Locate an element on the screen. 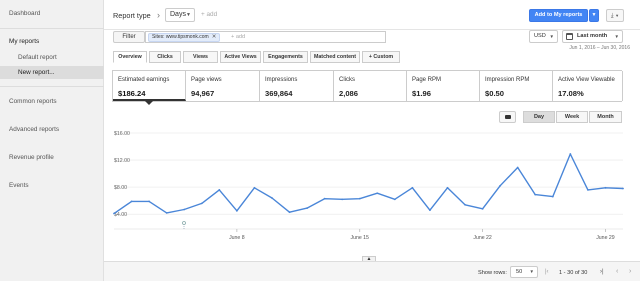 This screenshot has width=640, height=281. tab-views: Views is located at coordinates (200, 57).